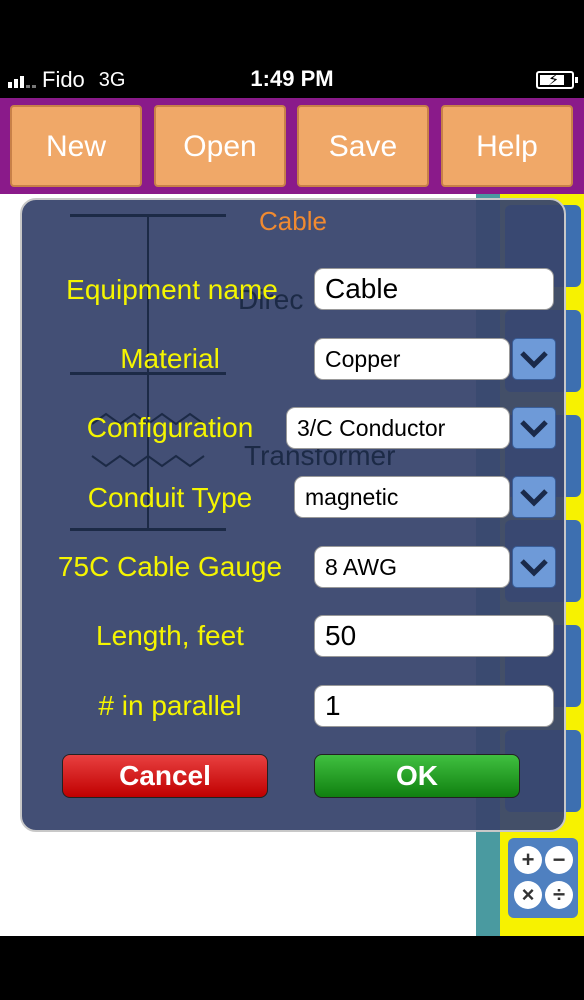  I want to click on conduit-type-label: Conduit Type, so click(170, 497).